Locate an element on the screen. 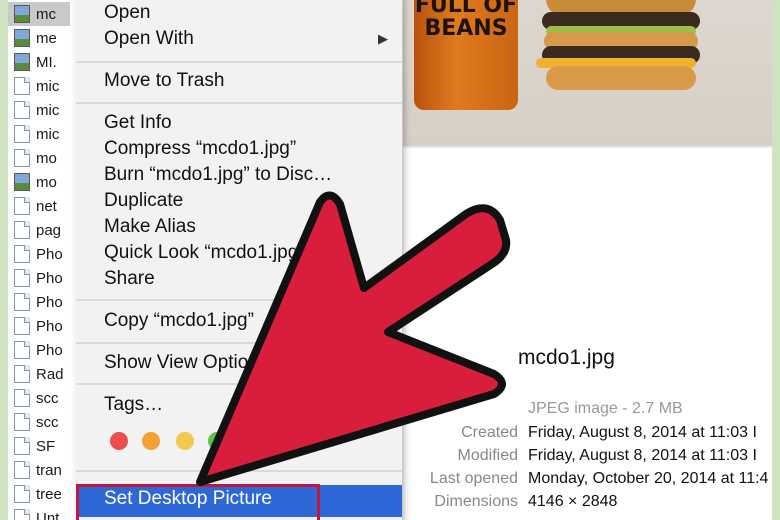 The image size is (780, 520). file-name: tree is located at coordinates (49, 494).